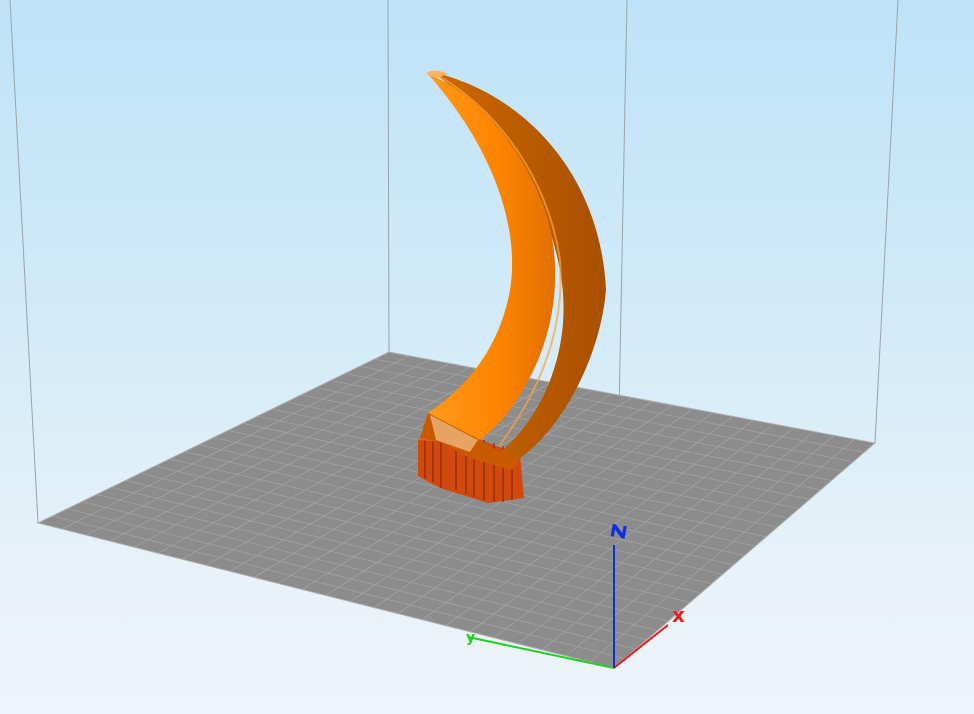 The image size is (974, 714). Describe the element at coordinates (678, 615) in the screenshot. I see `x-axis-label: x` at that location.